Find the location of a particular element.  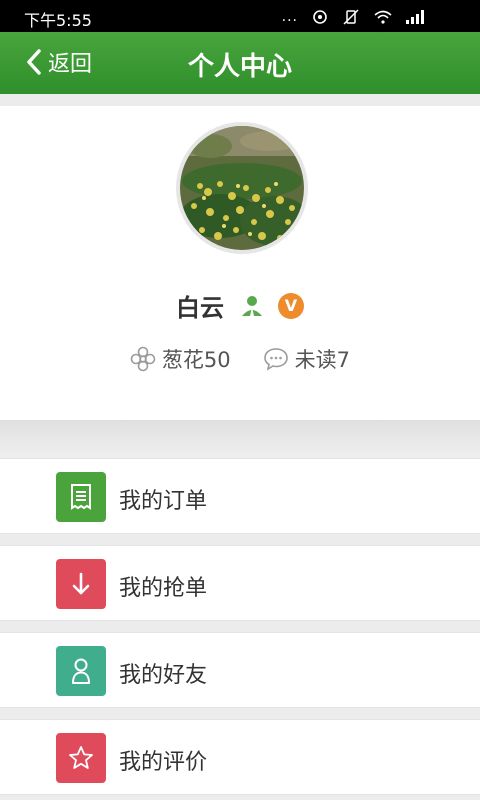

menu-icon-reviews is located at coordinates (81, 758).